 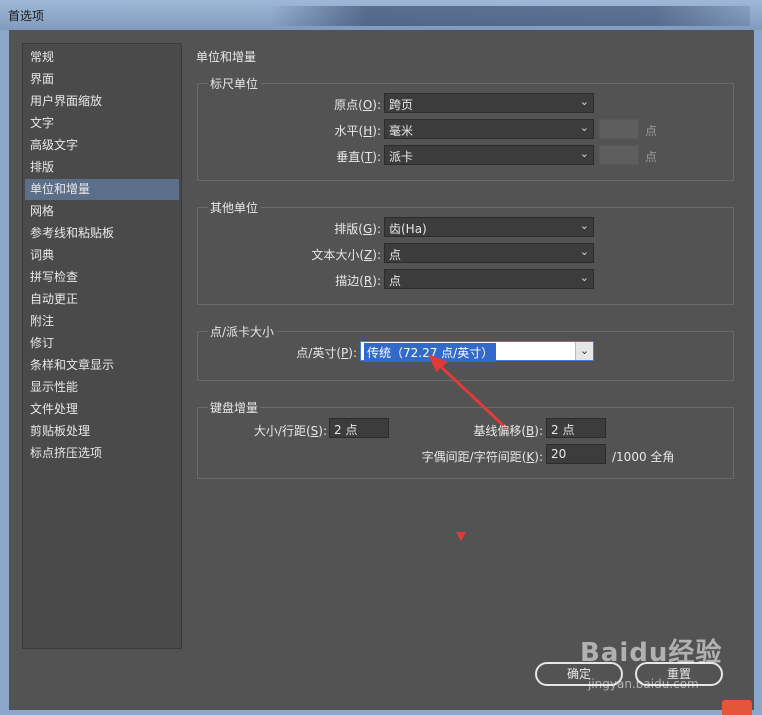 I want to click on sidebar-item-story-editor: 条样和文章显示, so click(x=102, y=365).